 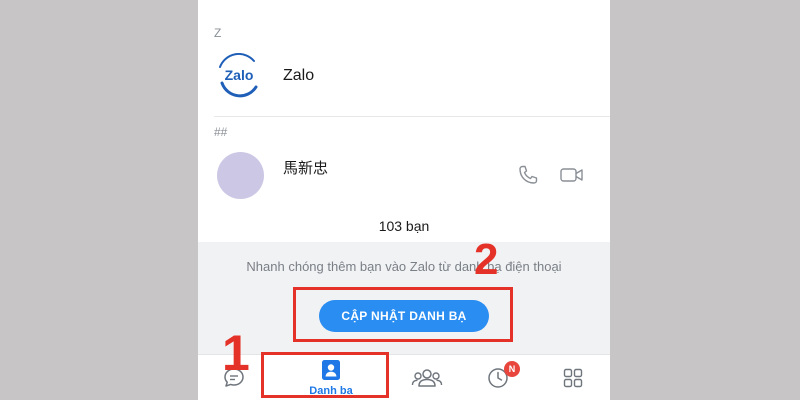 What do you see at coordinates (486, 259) in the screenshot?
I see `step-number-2: 2` at bounding box center [486, 259].